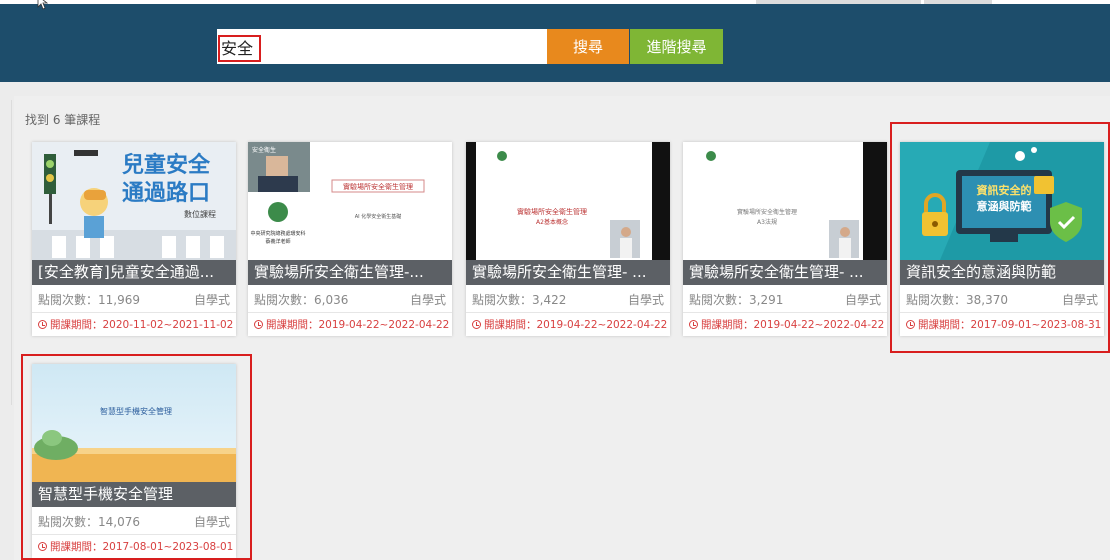  What do you see at coordinates (552, 222) in the screenshot?
I see `svg-text: A2基本概念` at bounding box center [552, 222].